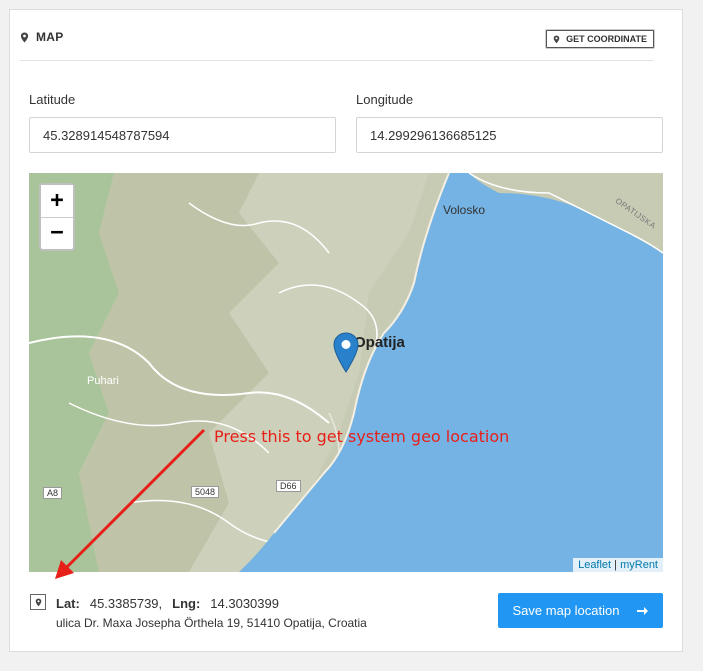 This screenshot has height=671, width=703. I want to click on save-map-location-label: Save map location, so click(566, 610).